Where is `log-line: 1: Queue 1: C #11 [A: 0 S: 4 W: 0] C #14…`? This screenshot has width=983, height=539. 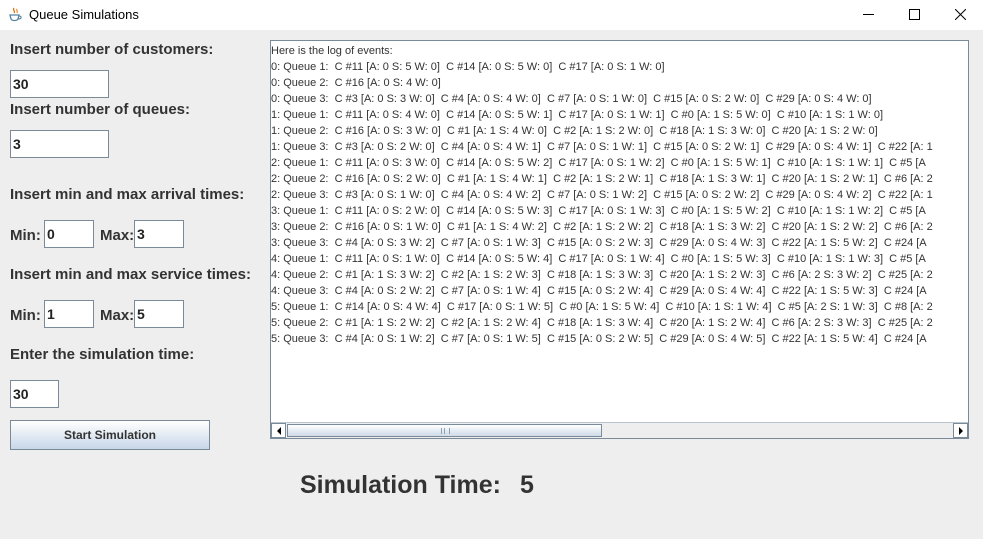 log-line: 1: Queue 1: C #11 [A: 0 S: 4 W: 0] C #14… is located at coordinates (577, 115).